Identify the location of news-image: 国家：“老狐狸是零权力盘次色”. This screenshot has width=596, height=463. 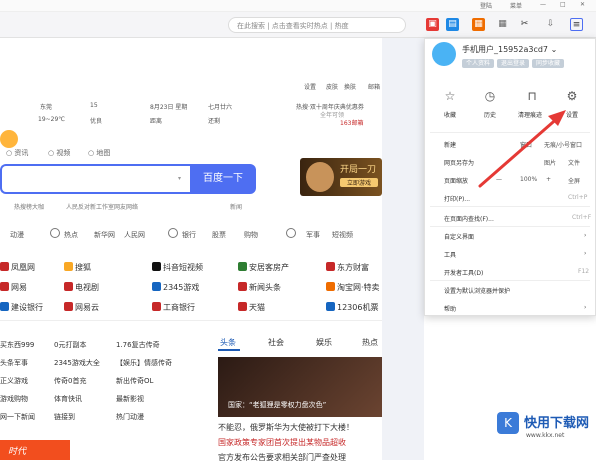
(300, 387).